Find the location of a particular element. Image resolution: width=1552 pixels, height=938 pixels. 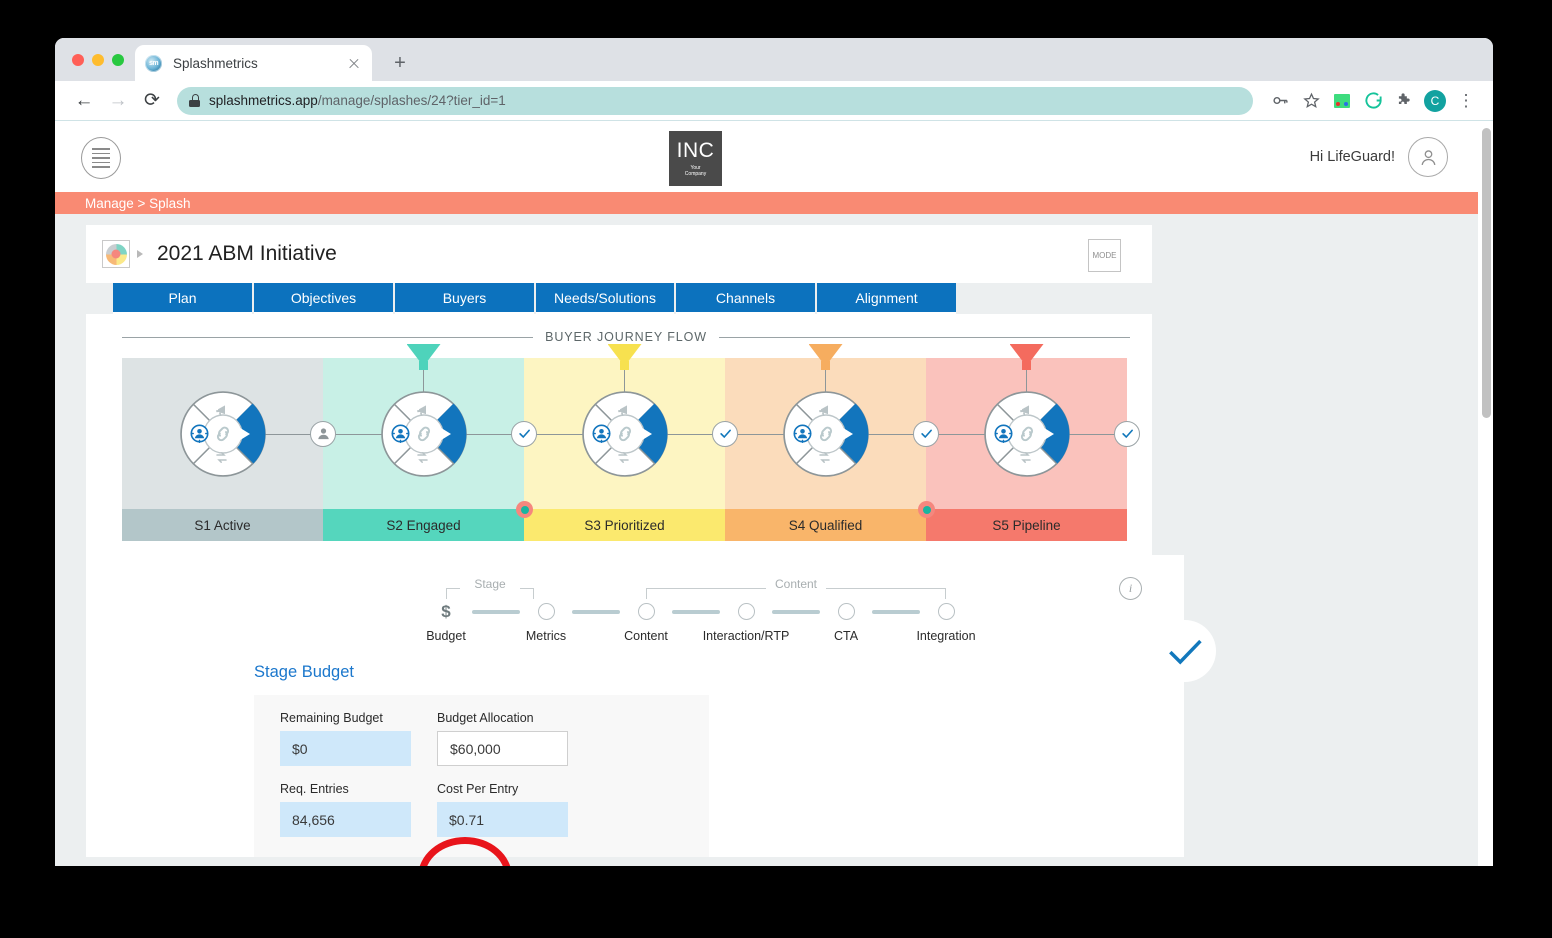

user-greeting: Hi LifeGuard! is located at coordinates (1352, 157).